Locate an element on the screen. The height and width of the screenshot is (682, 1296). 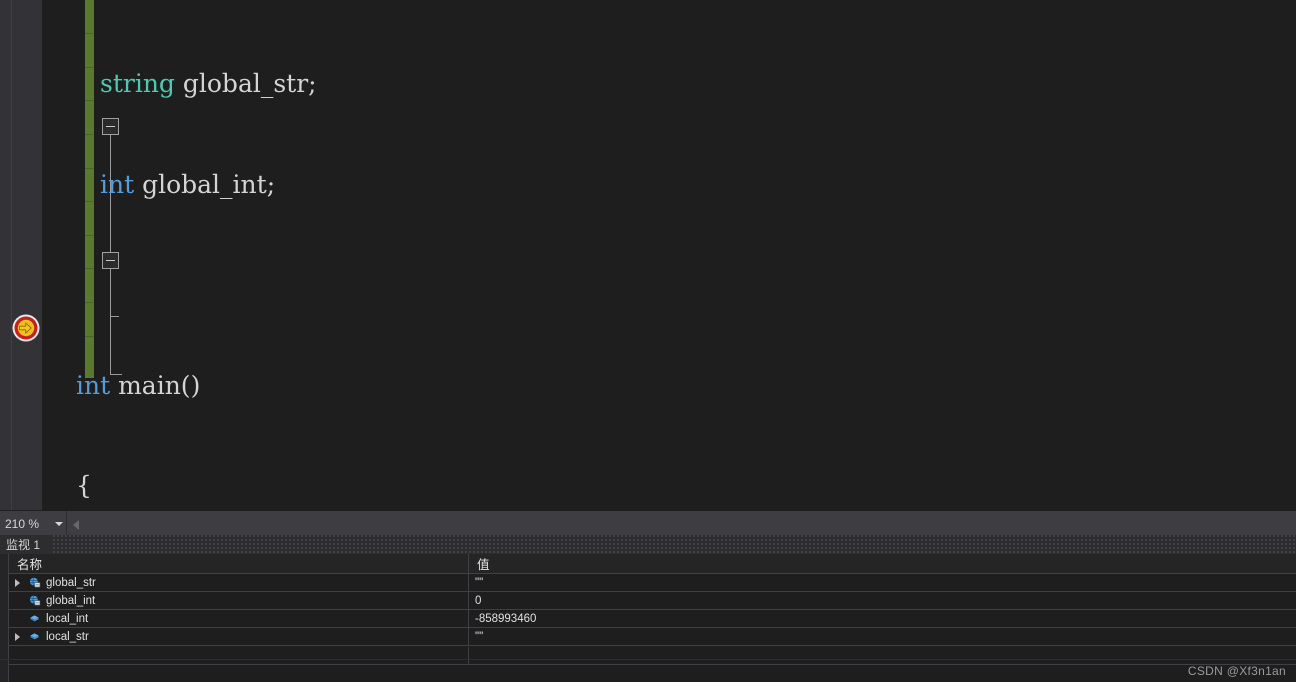
watch-variable-name: global_str is located at coordinates (71, 582).